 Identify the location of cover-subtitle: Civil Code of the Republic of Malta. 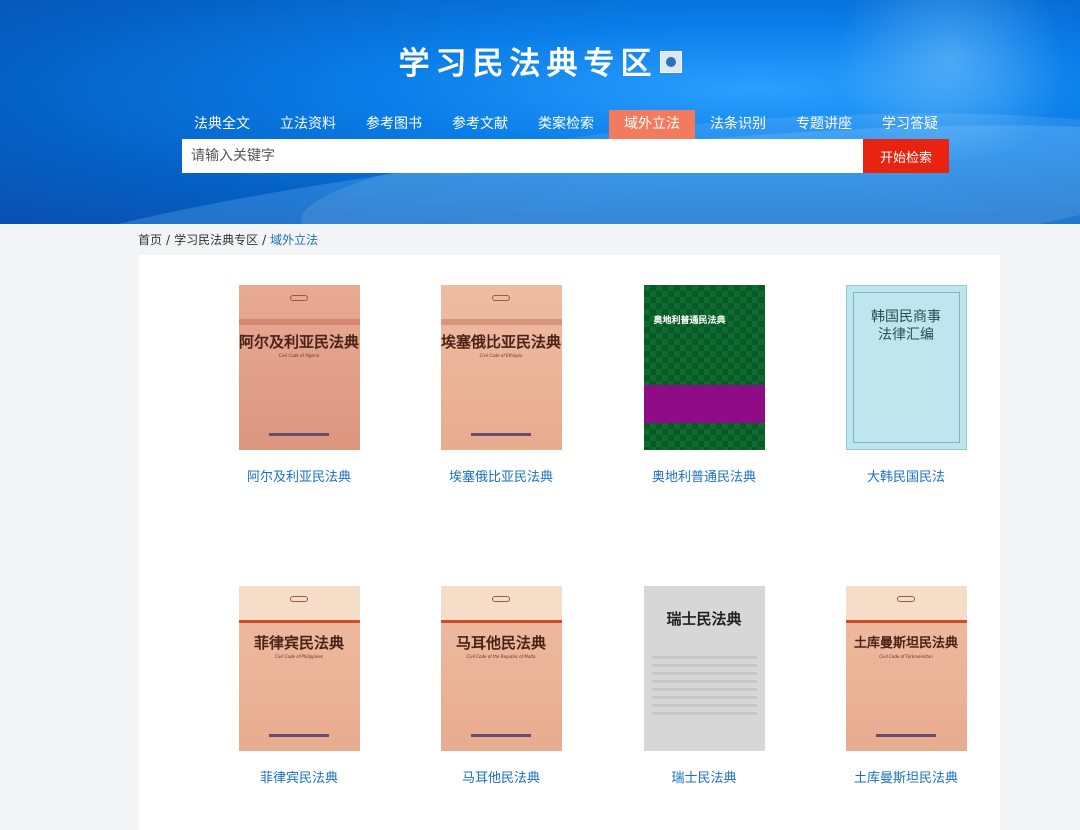
(501, 656).